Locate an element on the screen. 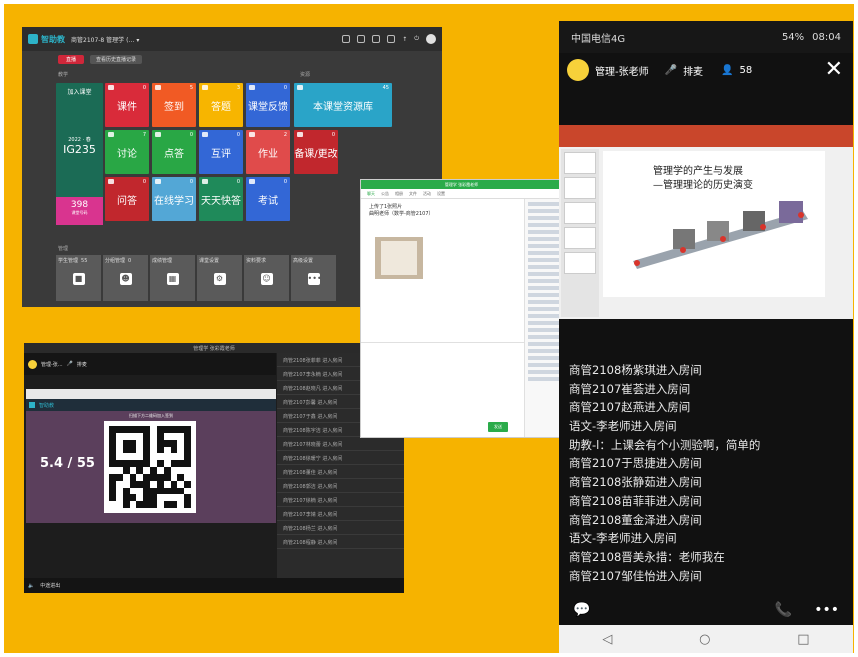 Image resolution: width=858 pixels, height=657 pixels. chat-tab: 聊天 is located at coordinates (371, 193).